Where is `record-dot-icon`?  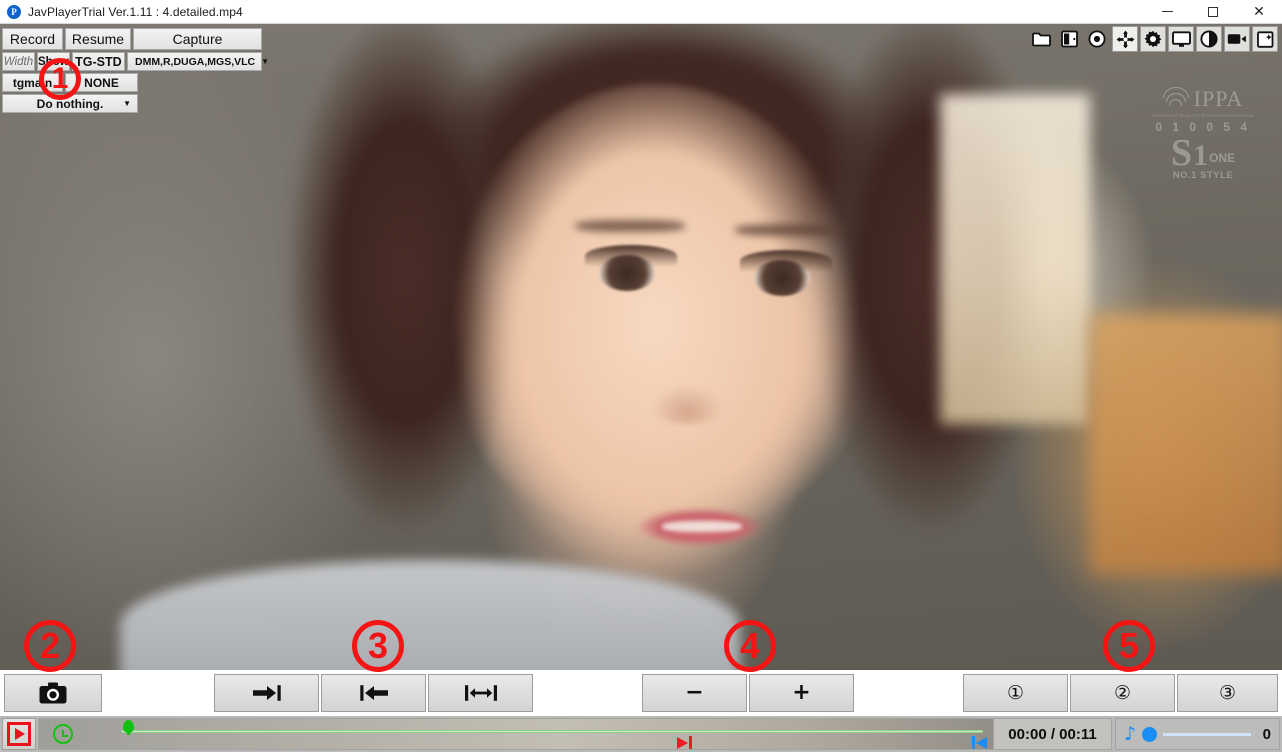 record-dot-icon is located at coordinates (1097, 39).